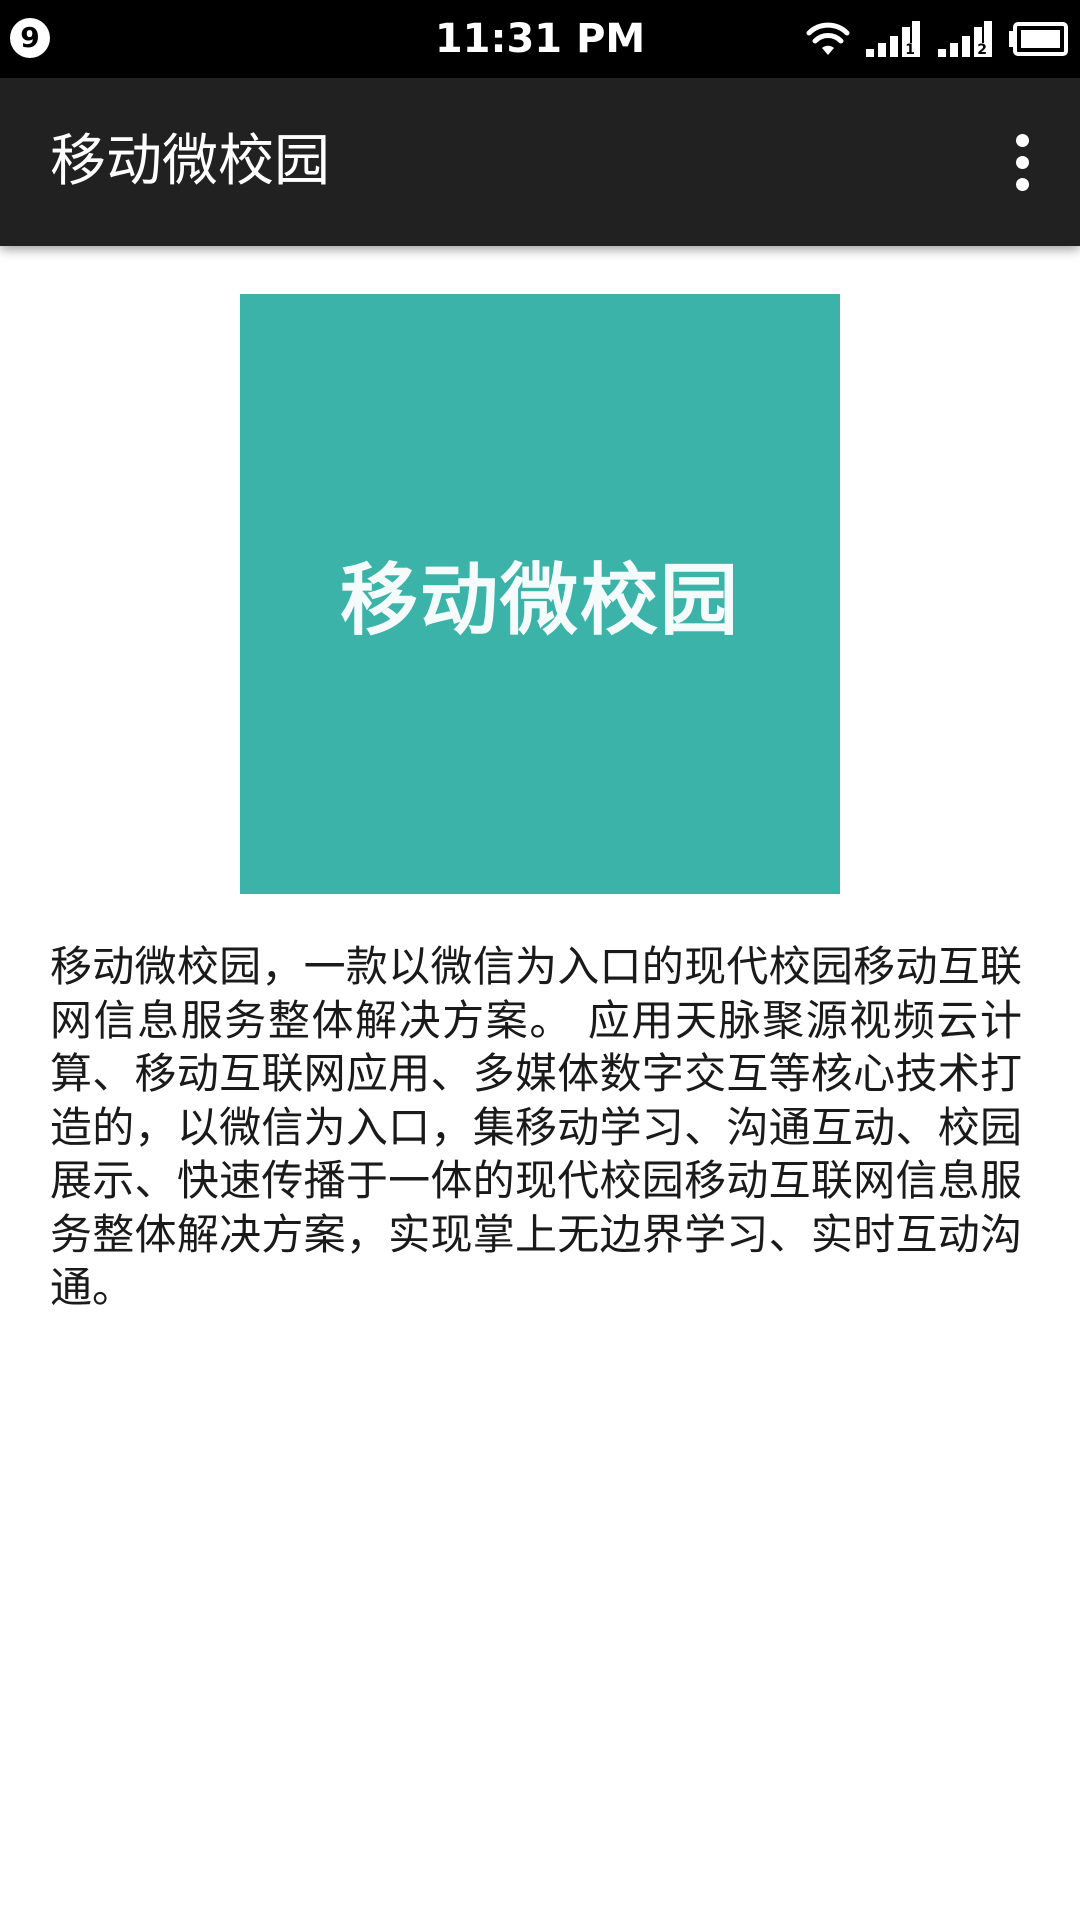 This screenshot has height=1920, width=1080. What do you see at coordinates (965, 39) in the screenshot?
I see `signal-sim2-icon: 2` at bounding box center [965, 39].